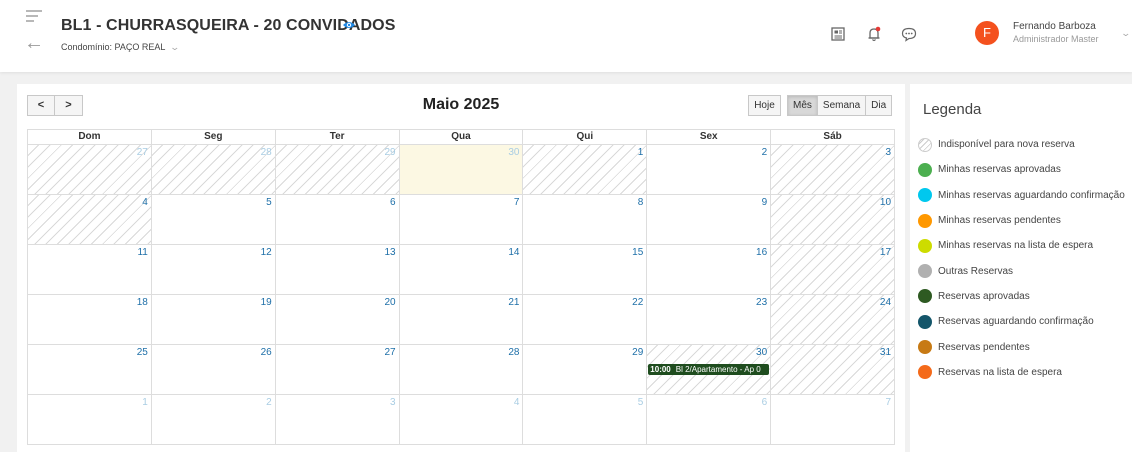 The height and width of the screenshot is (452, 1132). I want to click on eye-icon, so click(349, 25).